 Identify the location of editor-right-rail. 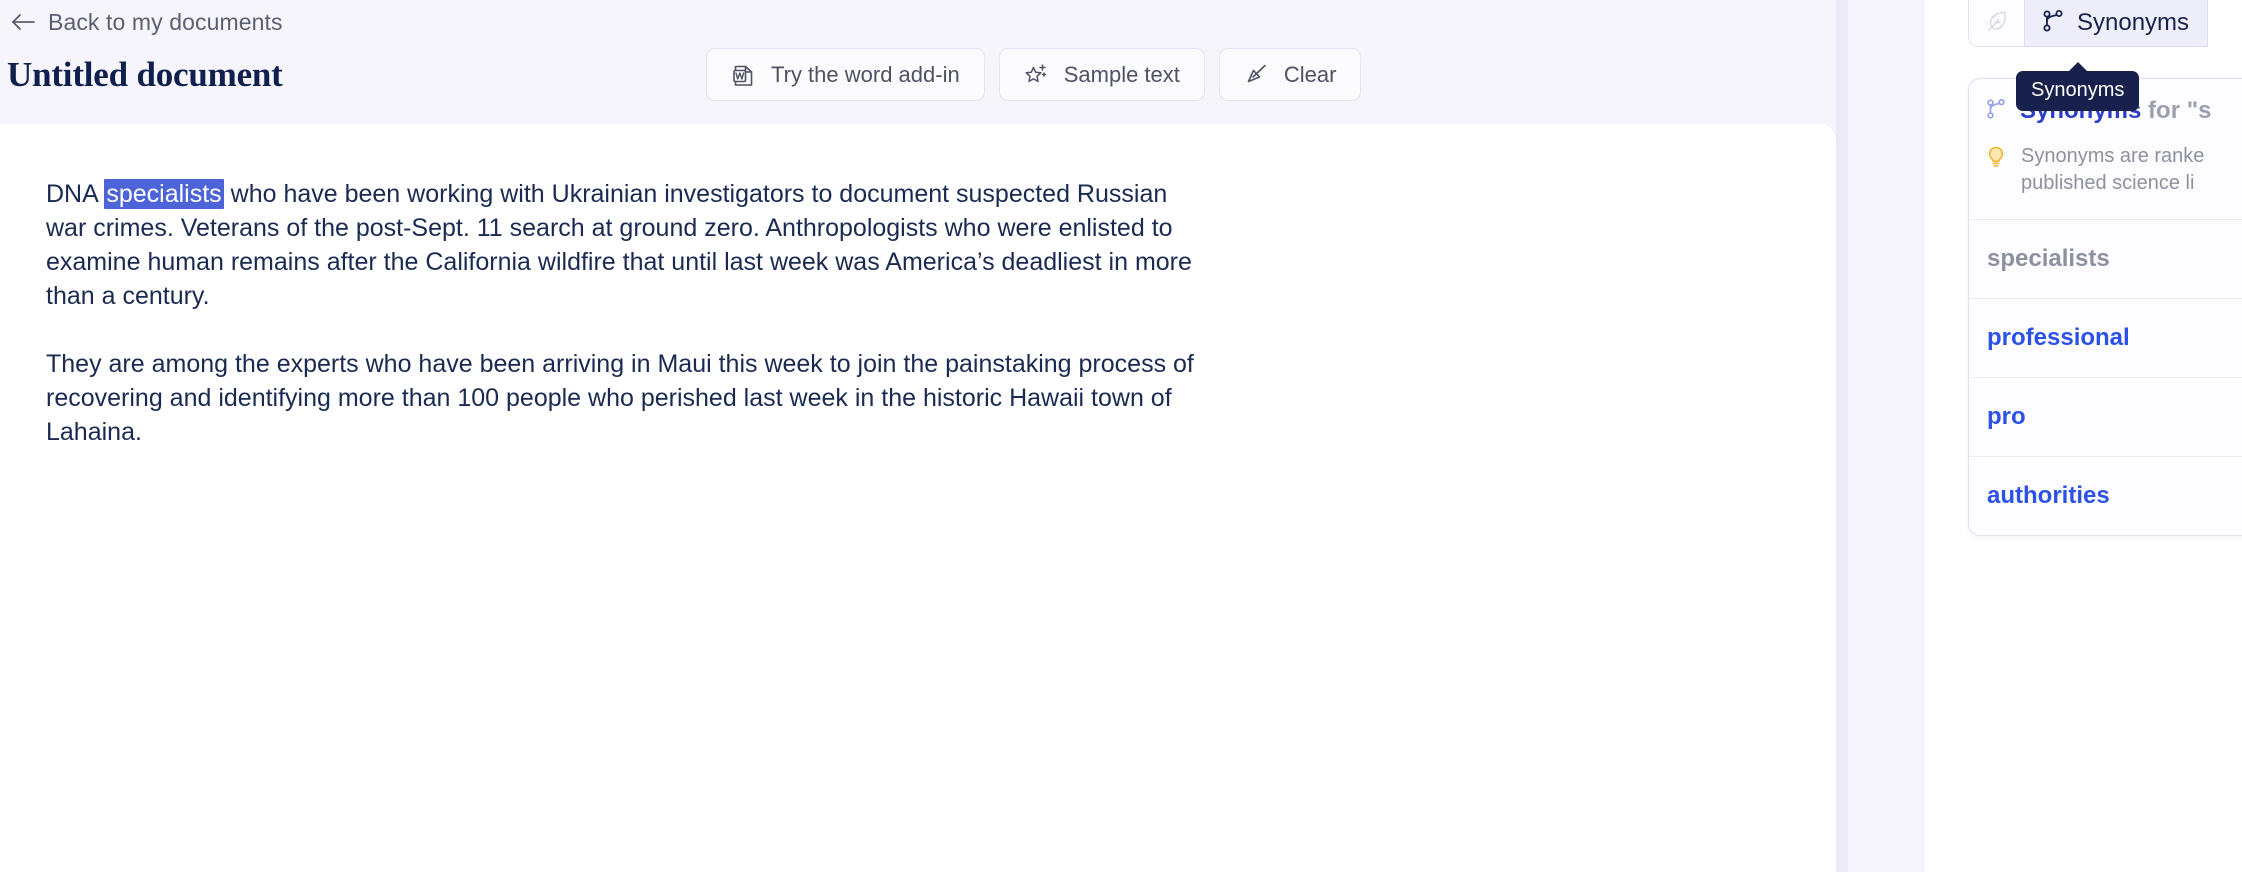
(1880, 436).